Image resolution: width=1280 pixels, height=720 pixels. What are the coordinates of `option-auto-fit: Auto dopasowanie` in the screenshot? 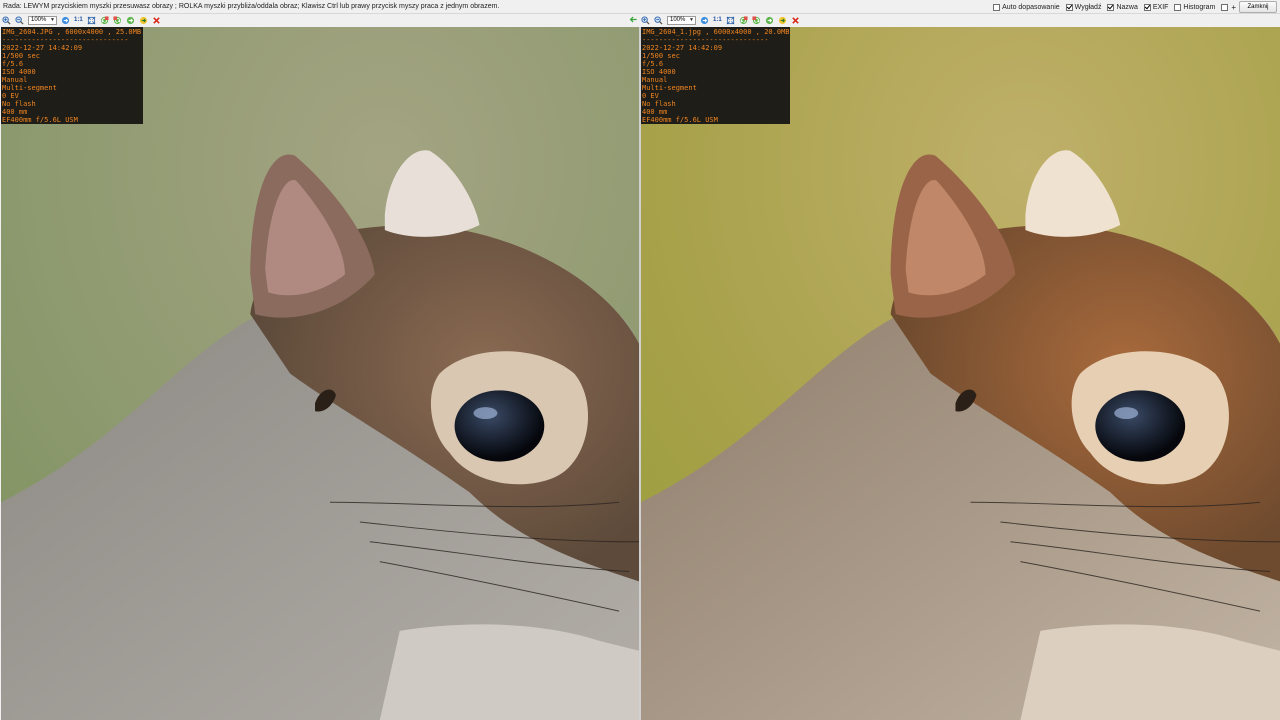 It's located at (1026, 7).